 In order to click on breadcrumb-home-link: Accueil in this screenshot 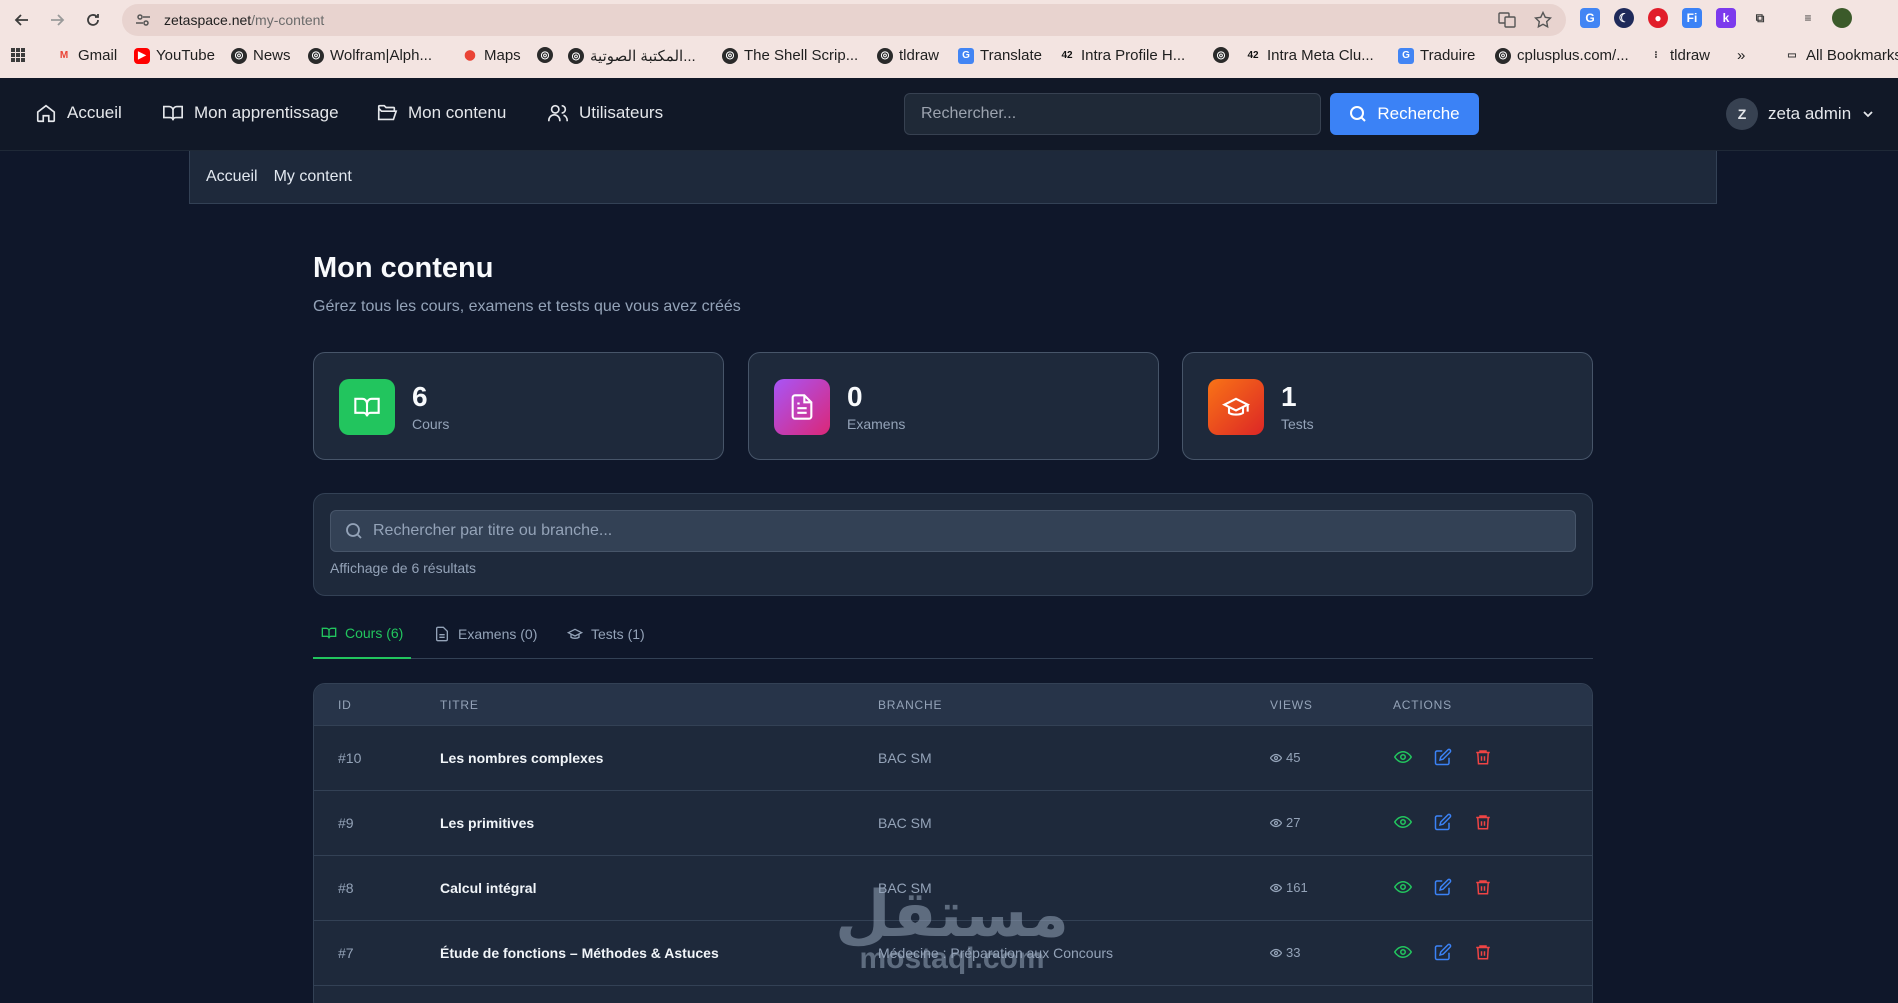, I will do `click(232, 177)`.